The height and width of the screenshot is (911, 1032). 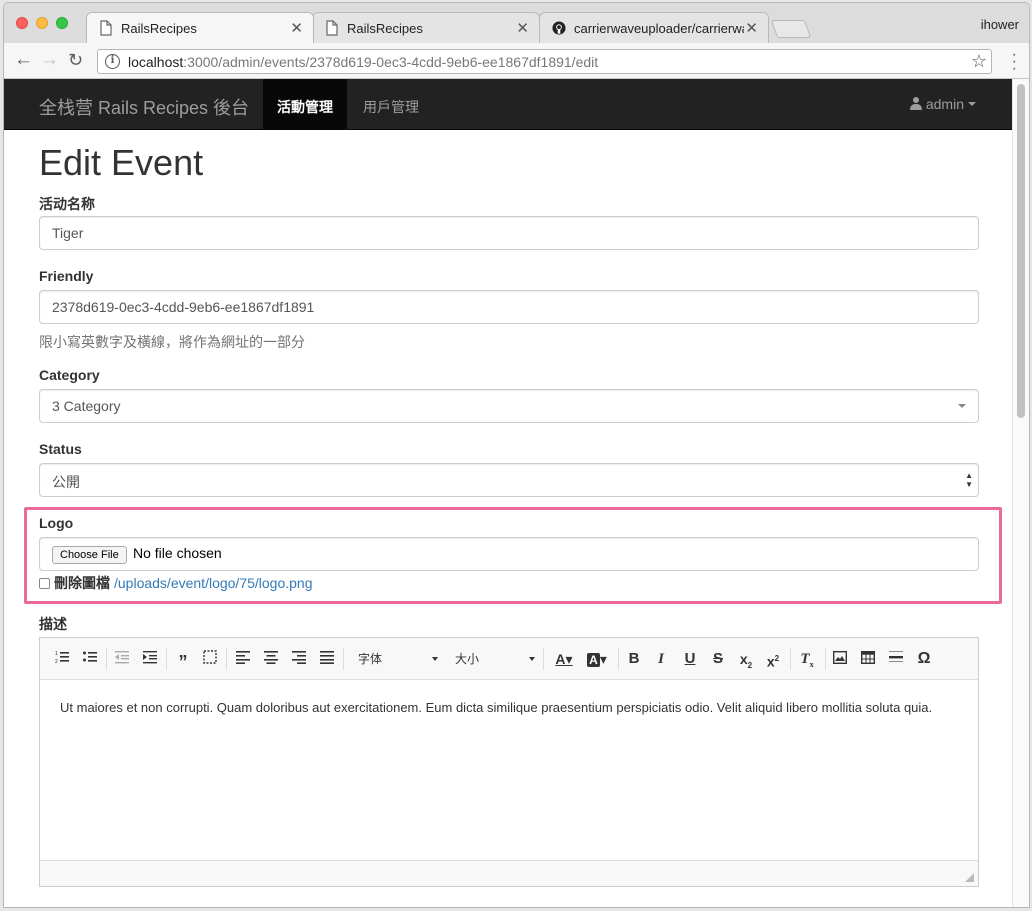 What do you see at coordinates (509, 873) in the screenshot?
I see `editor-footer` at bounding box center [509, 873].